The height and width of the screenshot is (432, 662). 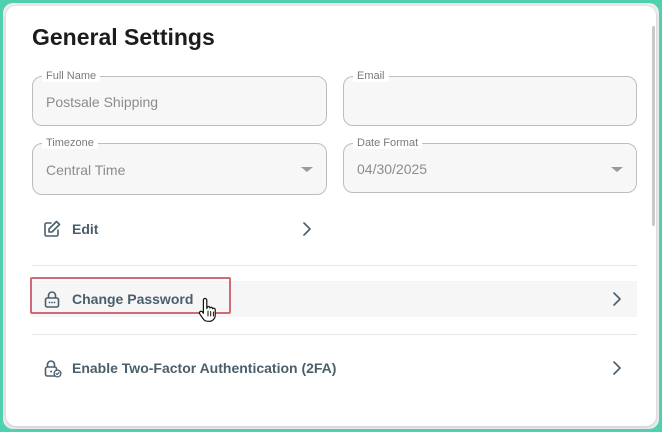 I want to click on lock-check-icon, so click(x=53, y=369).